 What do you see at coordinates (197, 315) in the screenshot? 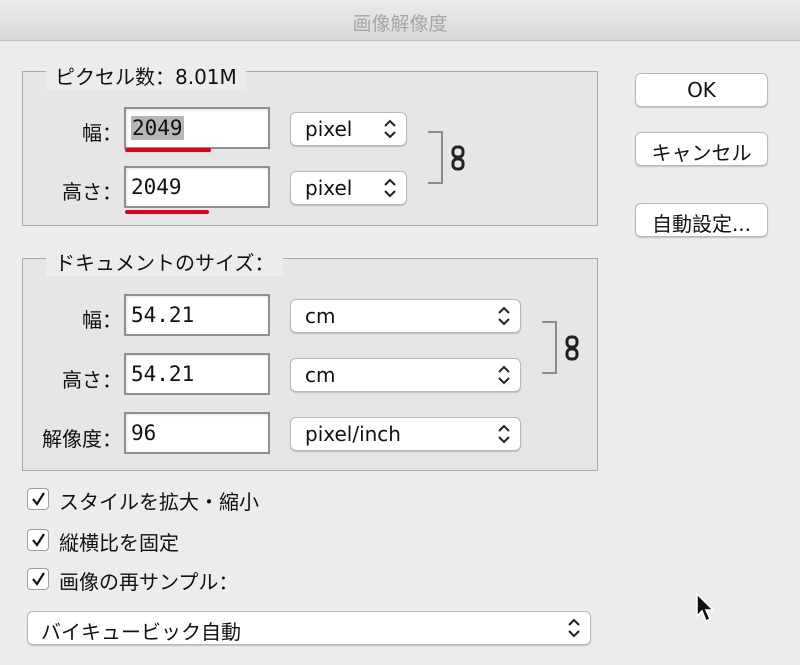
I see `doc-width-input: 54.21` at bounding box center [197, 315].